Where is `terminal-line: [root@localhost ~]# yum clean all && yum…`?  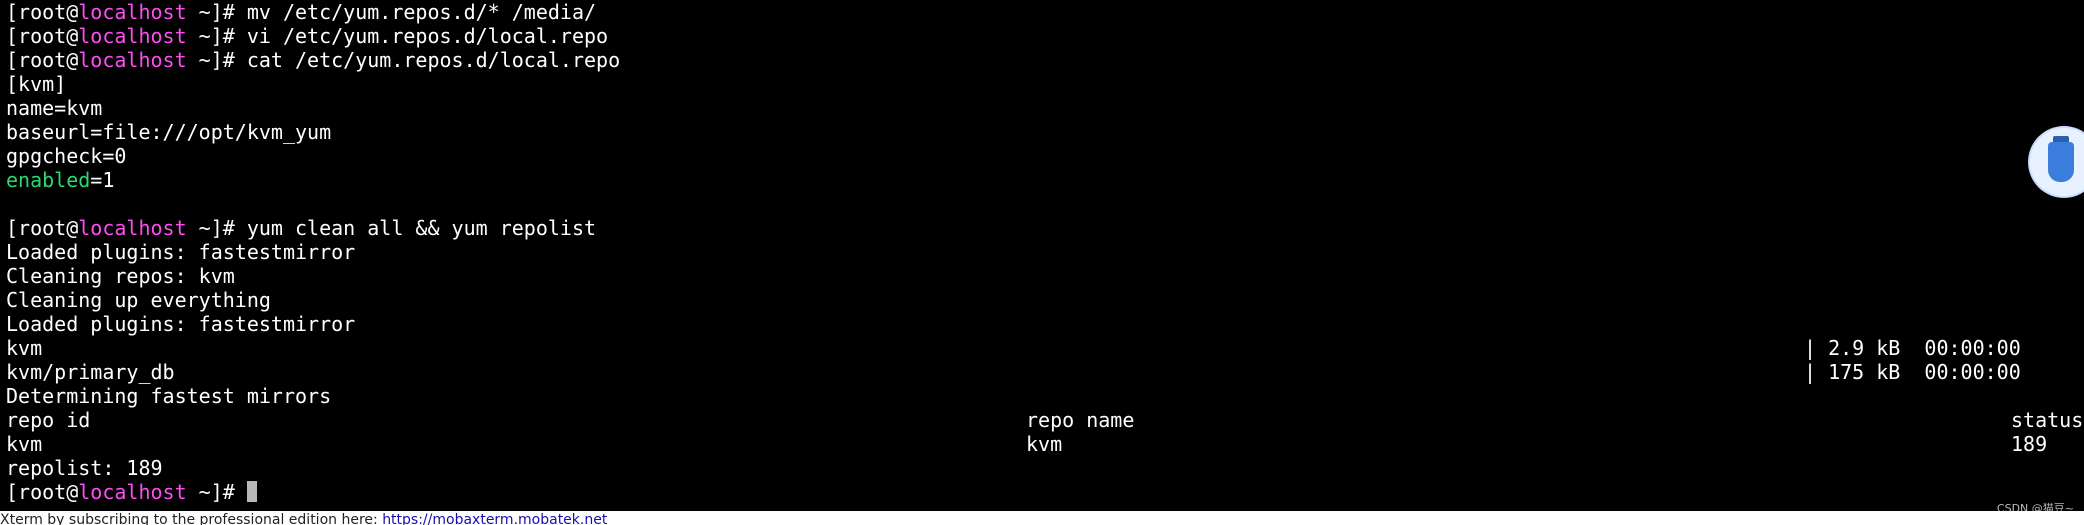 terminal-line: [root@localhost ~]# yum clean all && yum… is located at coordinates (313, 228).